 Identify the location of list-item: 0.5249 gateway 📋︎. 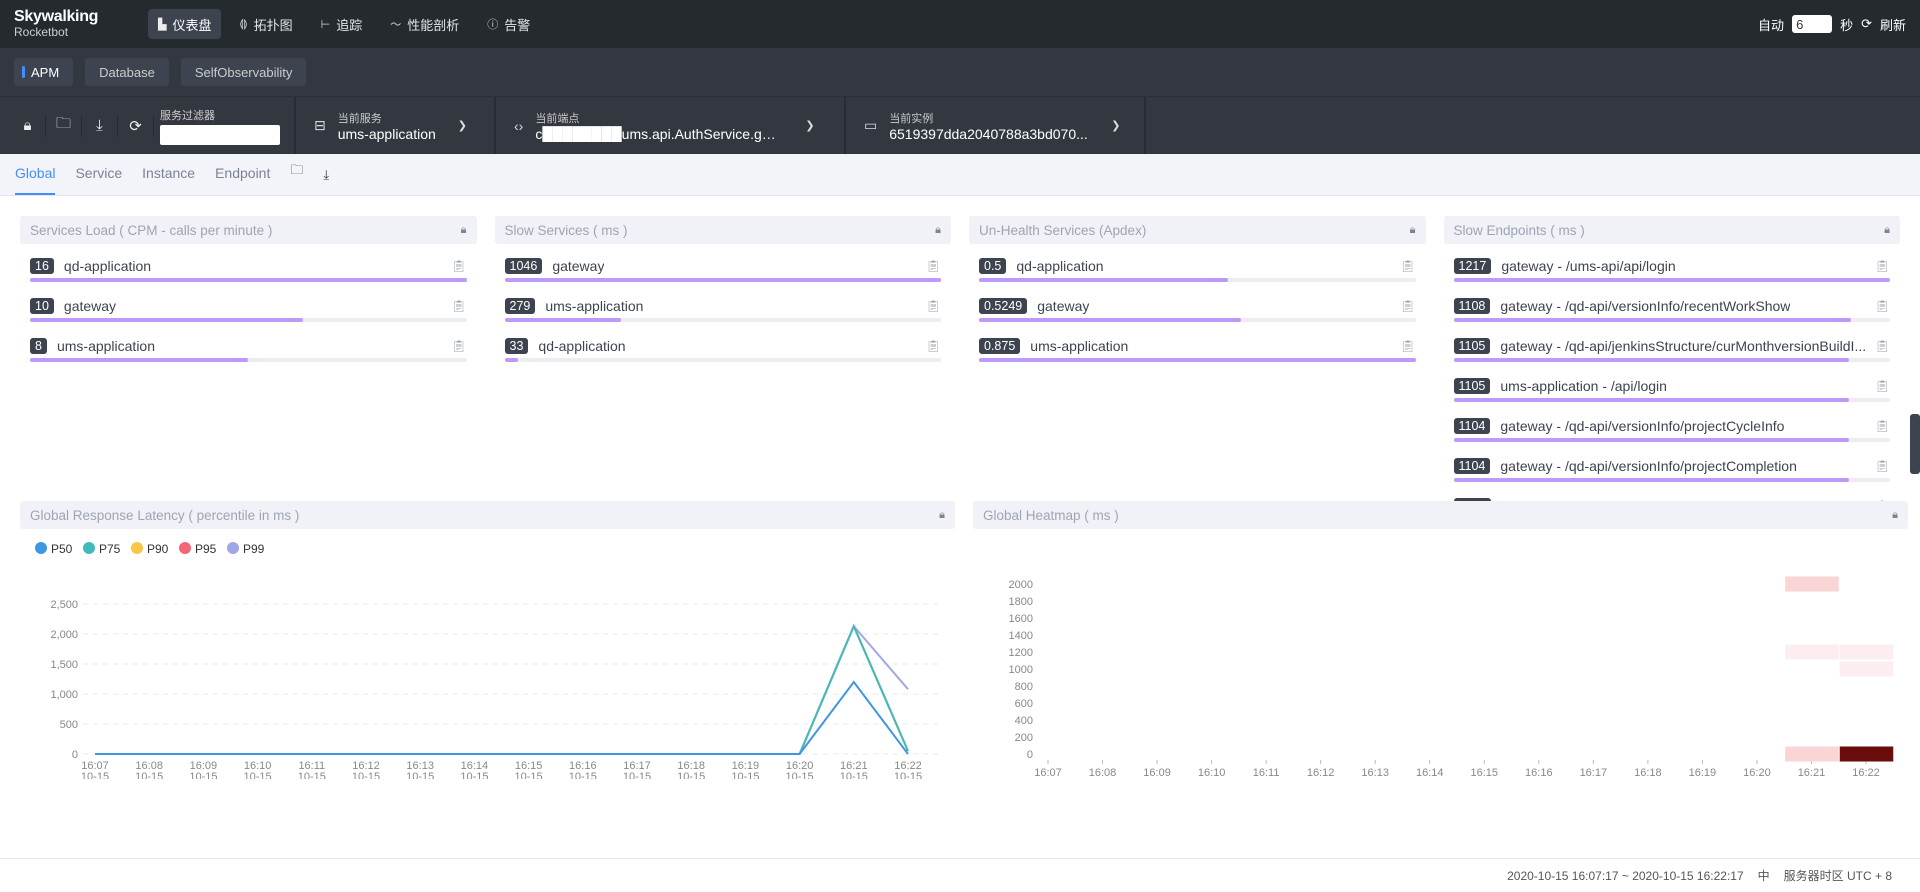
(1197, 310).